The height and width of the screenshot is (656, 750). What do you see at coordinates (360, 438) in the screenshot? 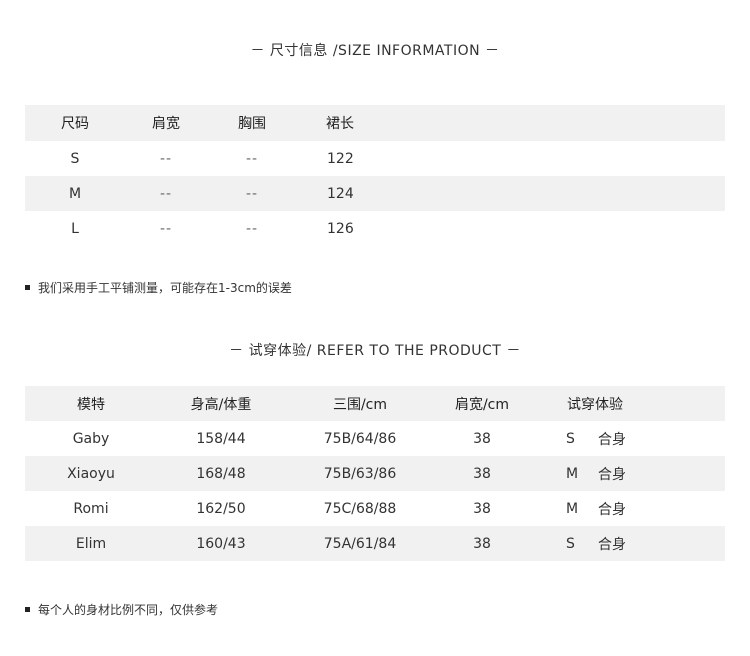
I see `measurements-cell: 75B/64/86` at bounding box center [360, 438].